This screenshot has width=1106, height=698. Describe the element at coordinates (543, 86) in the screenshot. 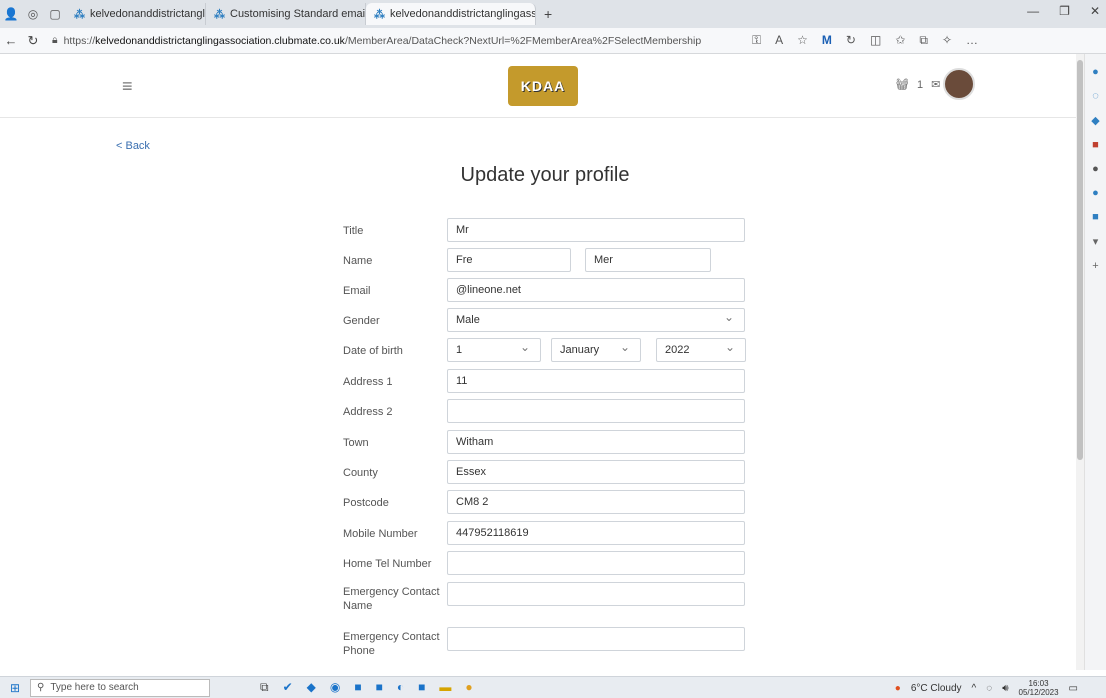

I see `site-logo: KDAA` at that location.